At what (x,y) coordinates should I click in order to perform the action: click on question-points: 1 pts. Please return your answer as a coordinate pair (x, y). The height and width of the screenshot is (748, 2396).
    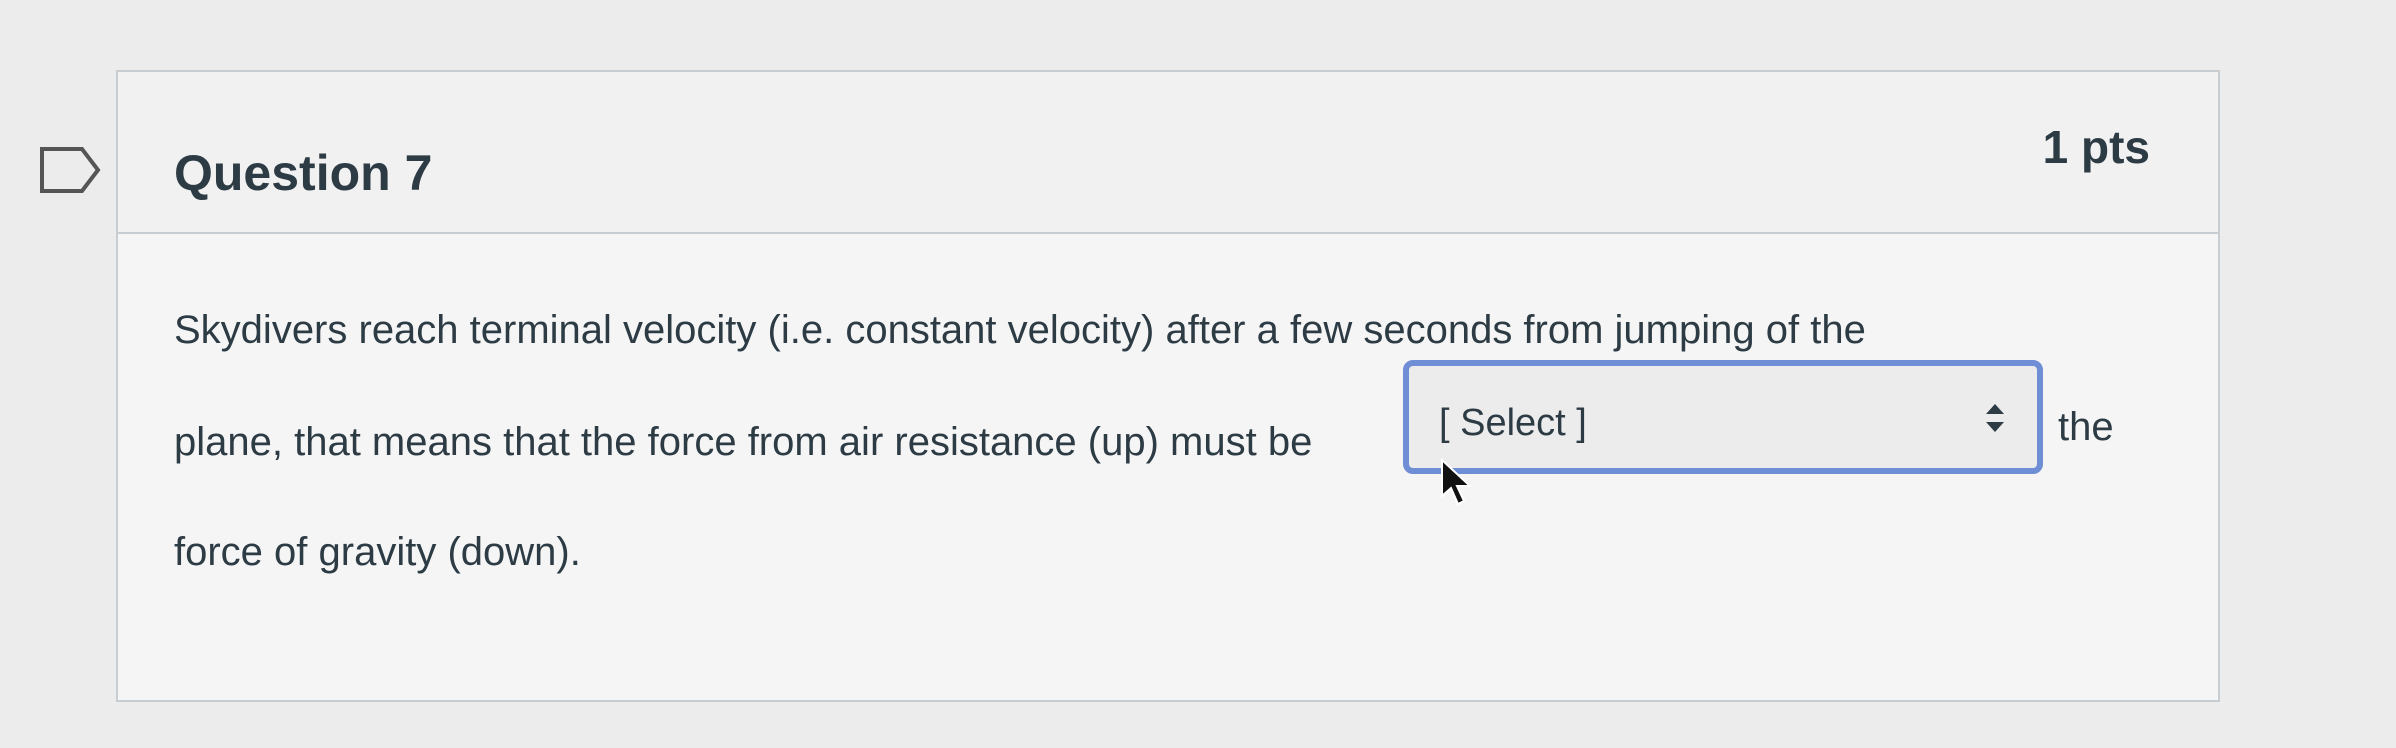
    Looking at the image, I should click on (2096, 147).